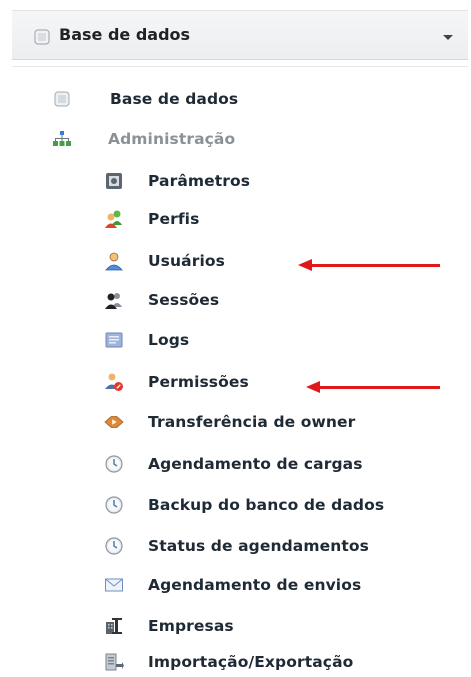 The image size is (471, 677). I want to click on menu-item-perfis: Perfis, so click(151, 219).